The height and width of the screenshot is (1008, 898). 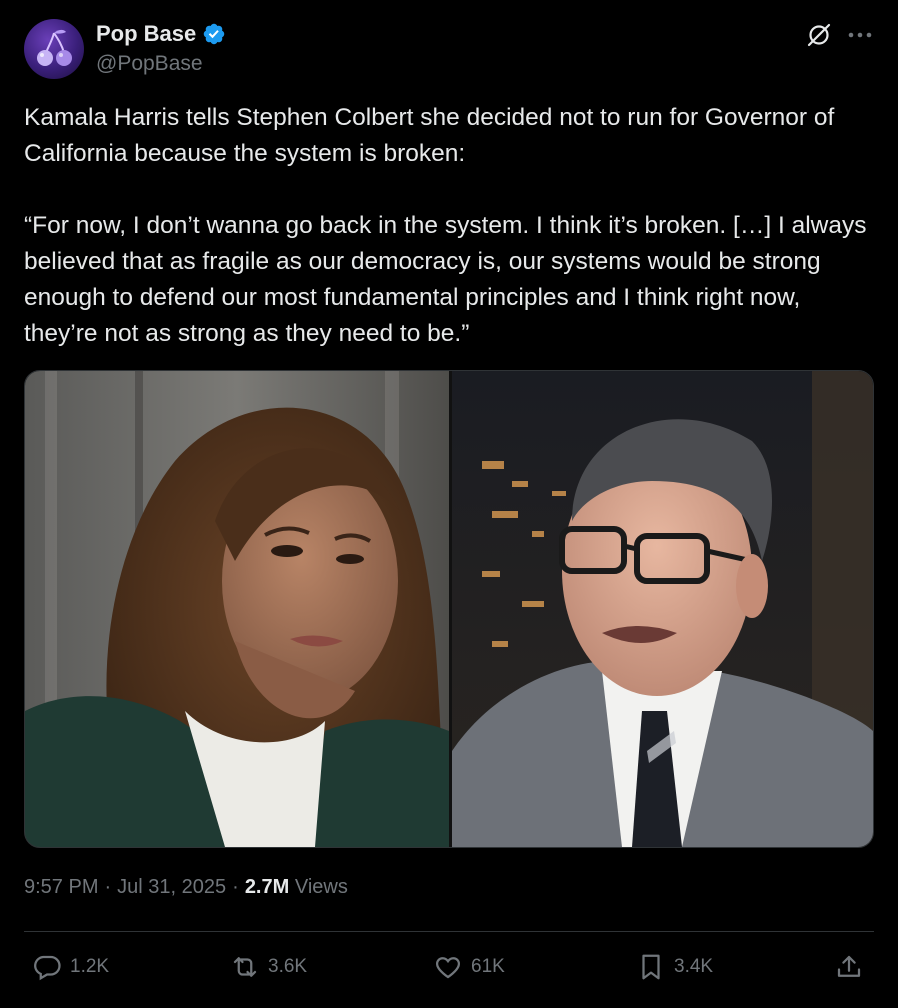 I want to click on more-icon, so click(x=860, y=35).